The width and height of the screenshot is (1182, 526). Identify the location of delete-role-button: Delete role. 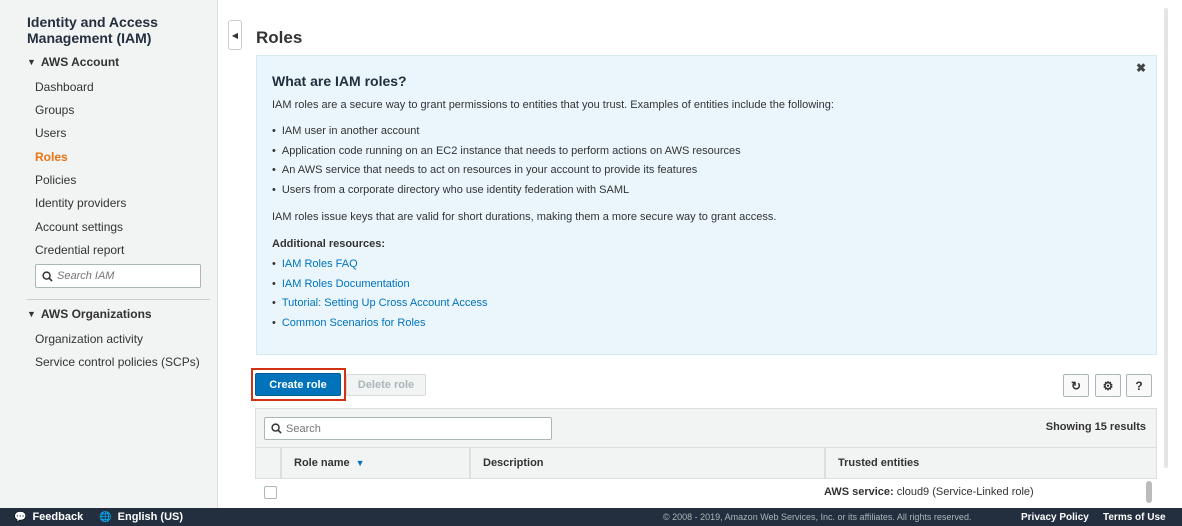
(386, 385).